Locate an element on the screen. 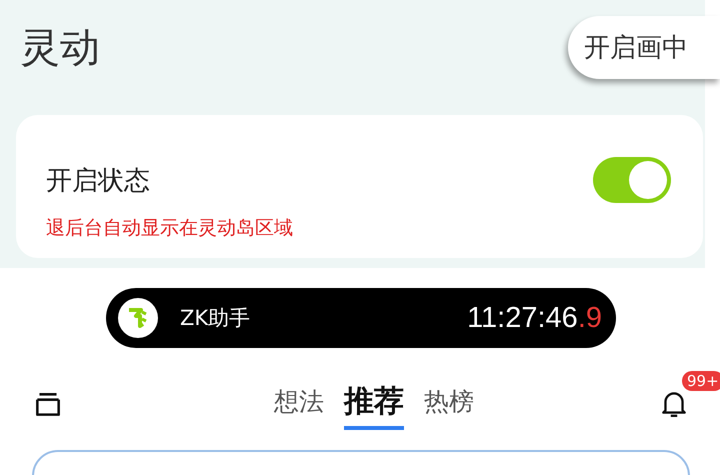 The width and height of the screenshot is (720, 475). tab: 推荐 is located at coordinates (374, 405).